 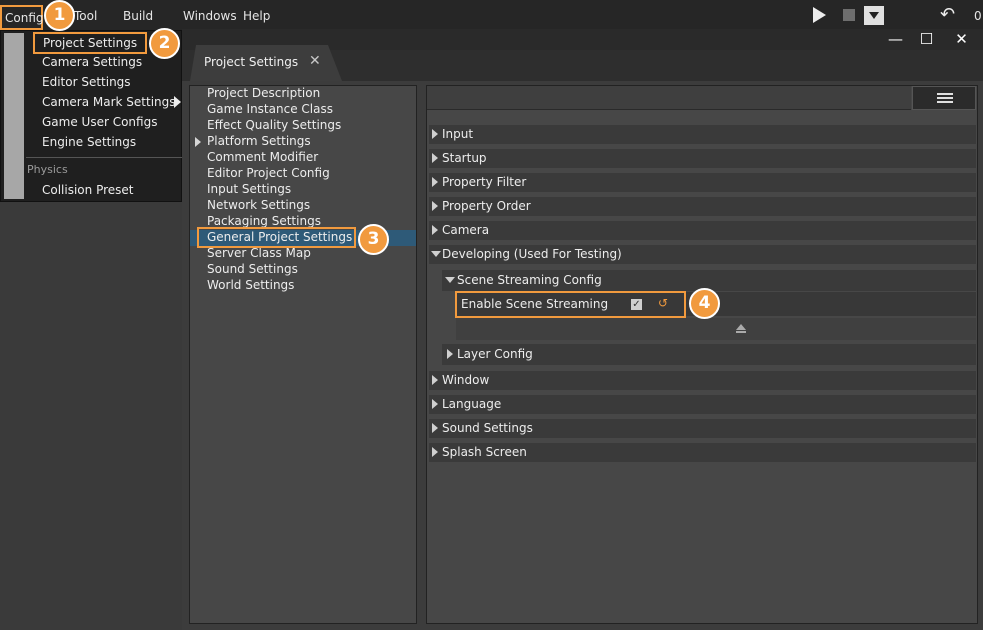 I want to click on menu-tool: Tool, so click(x=85, y=16).